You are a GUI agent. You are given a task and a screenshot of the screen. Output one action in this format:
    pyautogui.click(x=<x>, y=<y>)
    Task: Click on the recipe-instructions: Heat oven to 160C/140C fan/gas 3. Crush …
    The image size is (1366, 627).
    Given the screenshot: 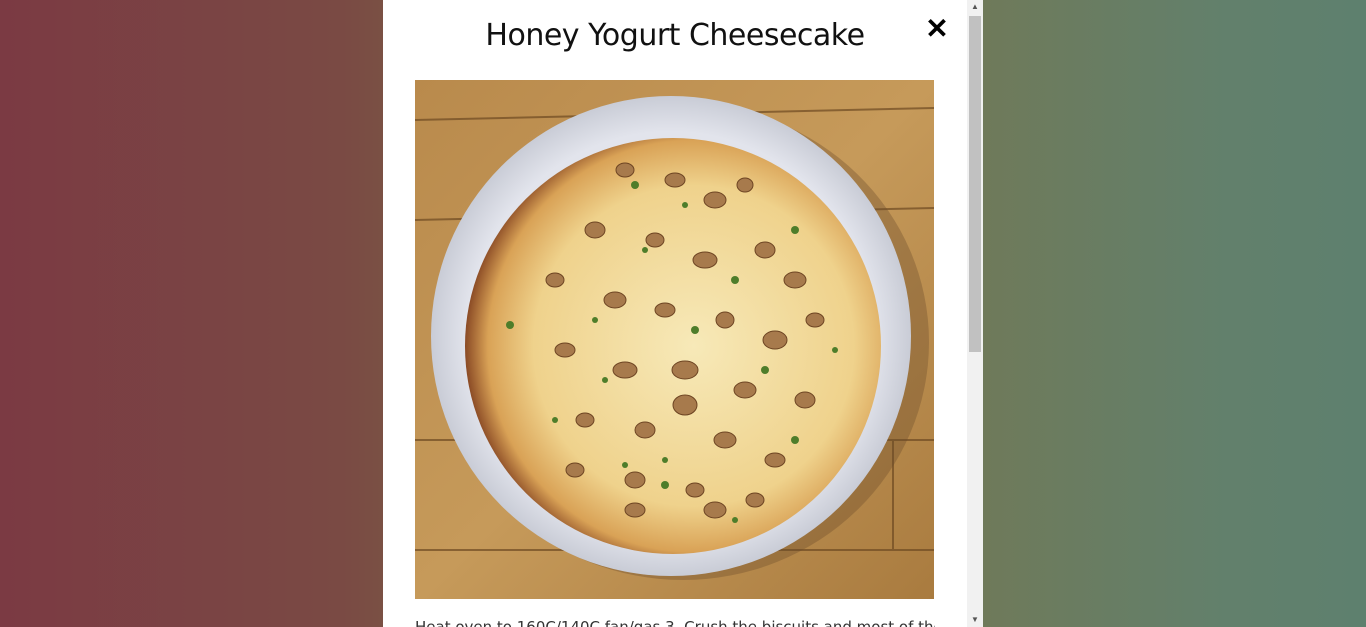 What is the action you would take?
    pyautogui.click(x=675, y=622)
    